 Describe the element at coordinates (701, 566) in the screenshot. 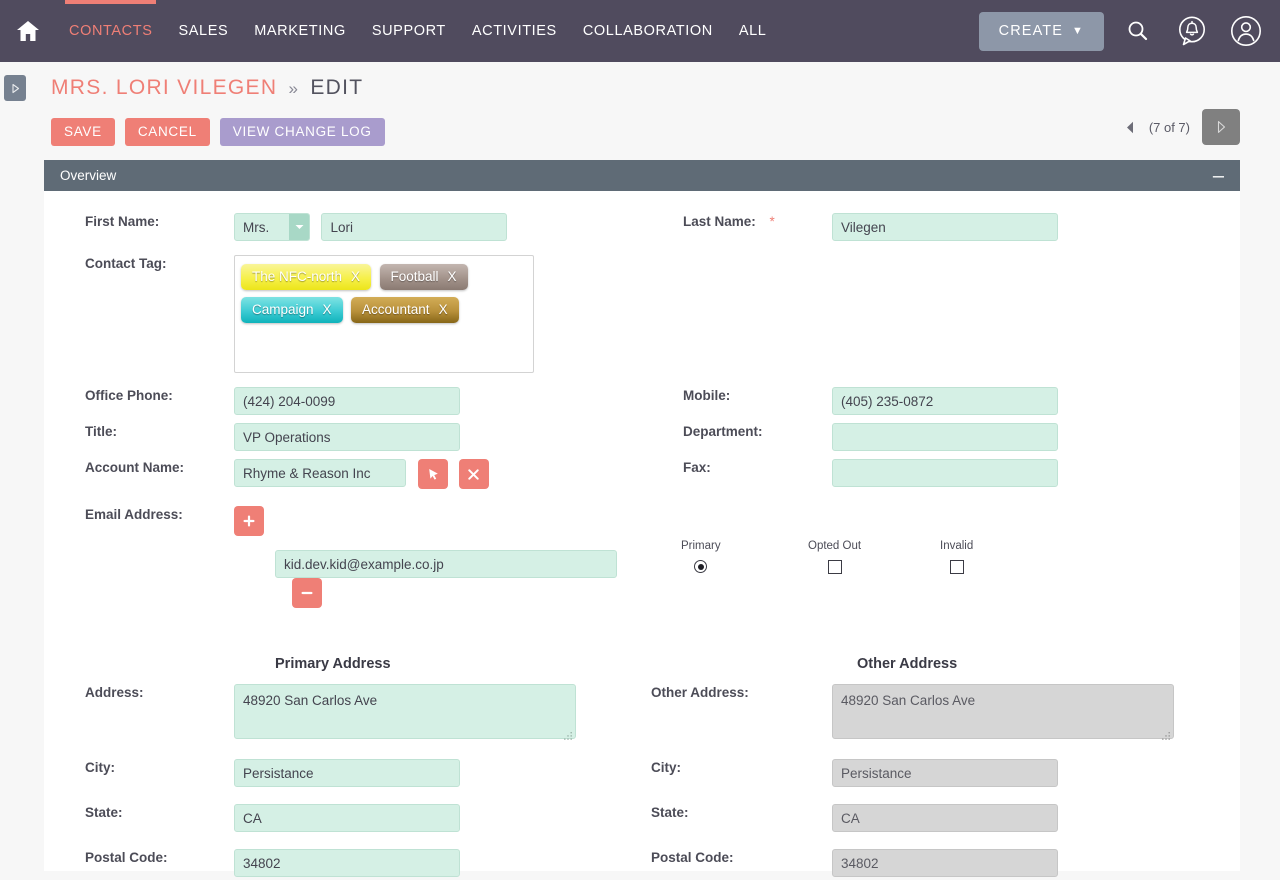

I see `primary-radio` at that location.